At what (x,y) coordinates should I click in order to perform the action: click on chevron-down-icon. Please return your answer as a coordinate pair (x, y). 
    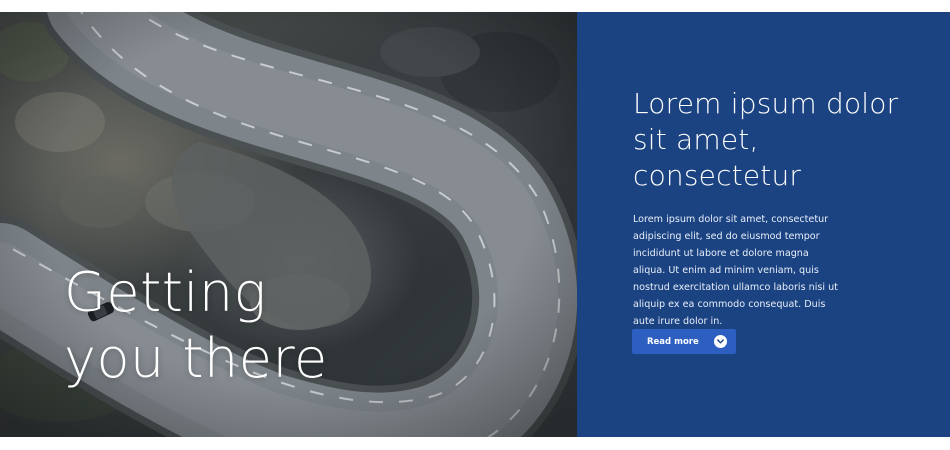
    Looking at the image, I should click on (720, 341).